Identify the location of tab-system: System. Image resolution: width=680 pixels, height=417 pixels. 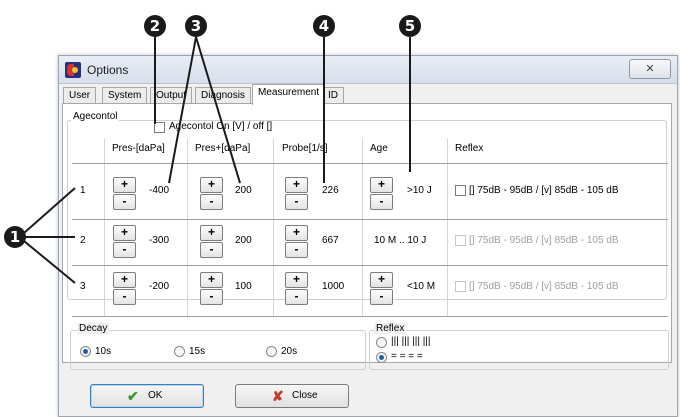
(125, 95).